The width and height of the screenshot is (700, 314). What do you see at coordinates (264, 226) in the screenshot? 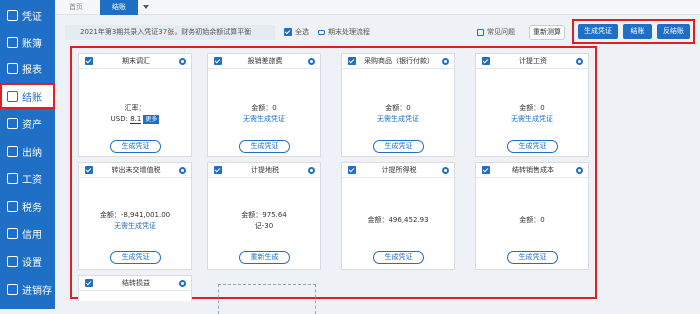
I see `card-voucher-ref: 记-30` at bounding box center [264, 226].